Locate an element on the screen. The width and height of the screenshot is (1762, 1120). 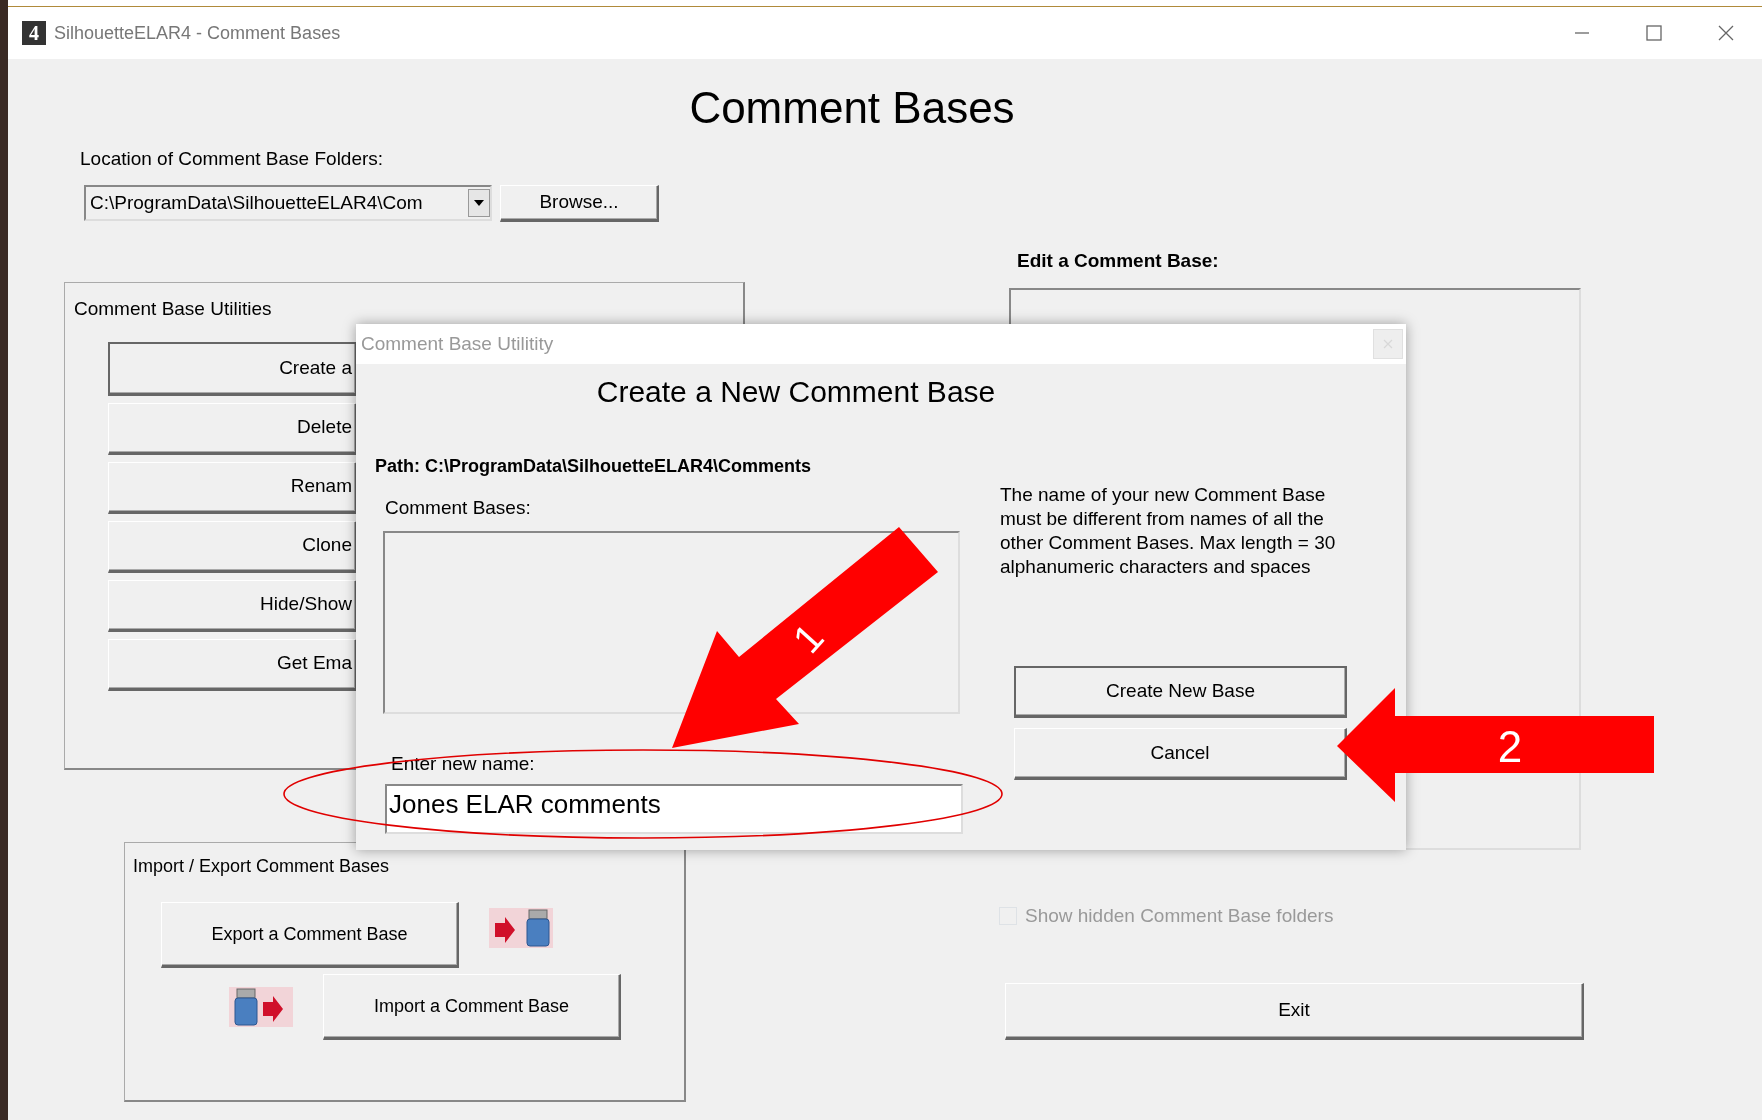
import-button: Import a Comment Base is located at coordinates (472, 1007).